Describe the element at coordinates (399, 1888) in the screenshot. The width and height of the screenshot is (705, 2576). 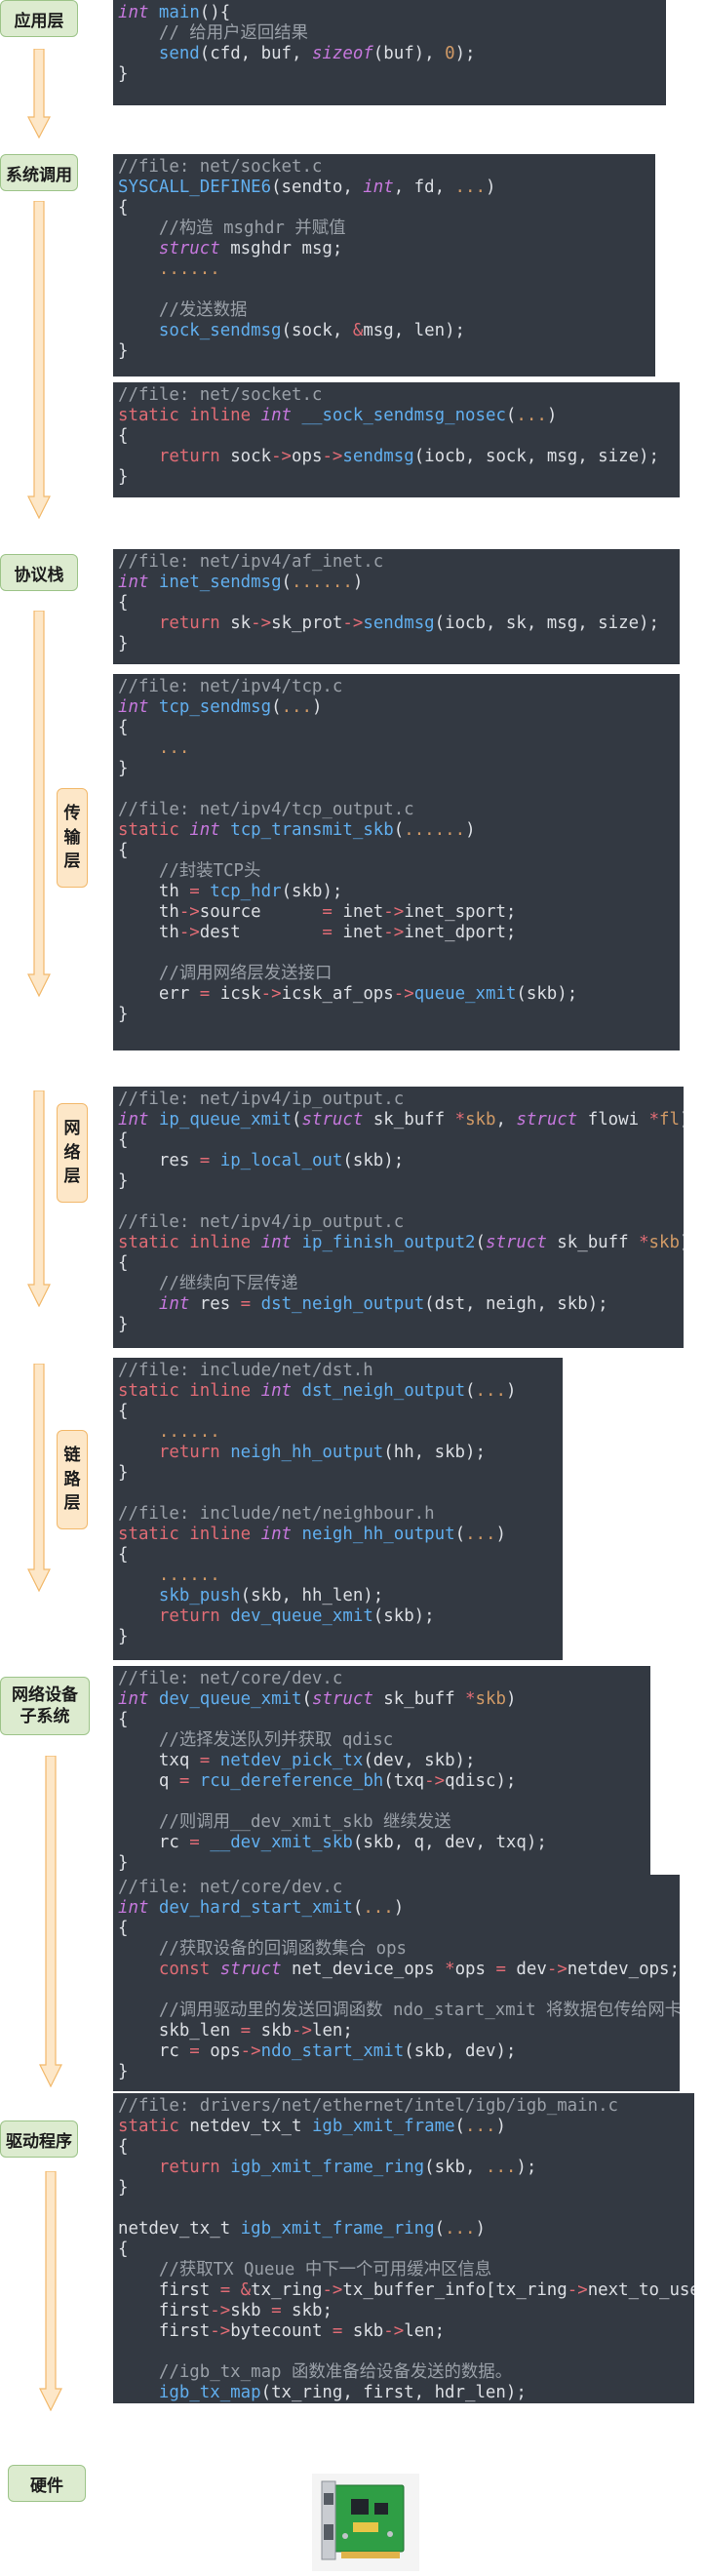
I see `code-line: //file: net/core/dev.c` at that location.